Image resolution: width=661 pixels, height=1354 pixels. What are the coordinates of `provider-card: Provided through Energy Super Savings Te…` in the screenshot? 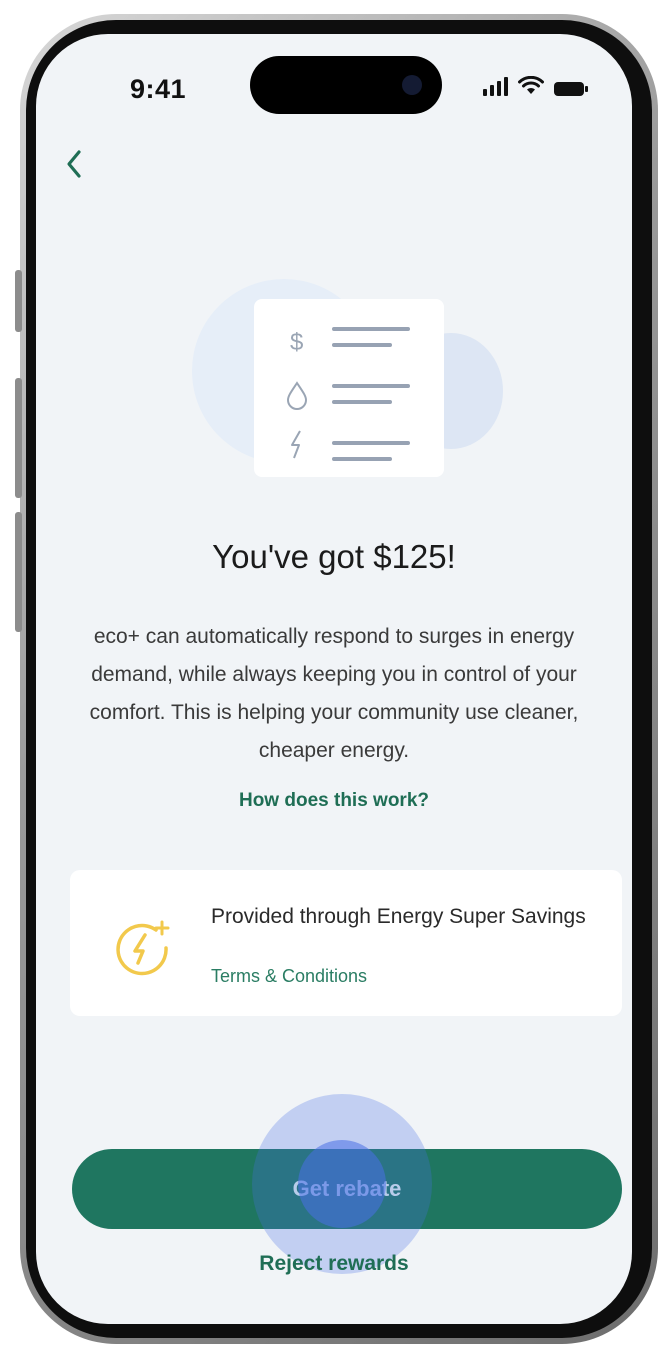 It's located at (346, 943).